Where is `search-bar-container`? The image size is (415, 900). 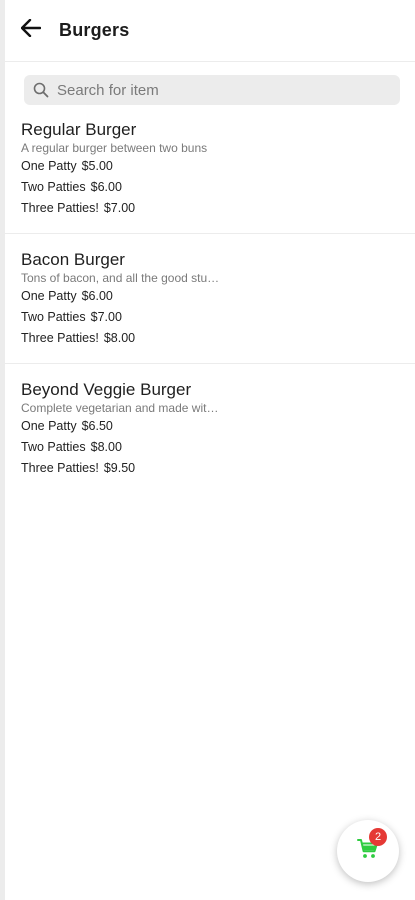 search-bar-container is located at coordinates (210, 83).